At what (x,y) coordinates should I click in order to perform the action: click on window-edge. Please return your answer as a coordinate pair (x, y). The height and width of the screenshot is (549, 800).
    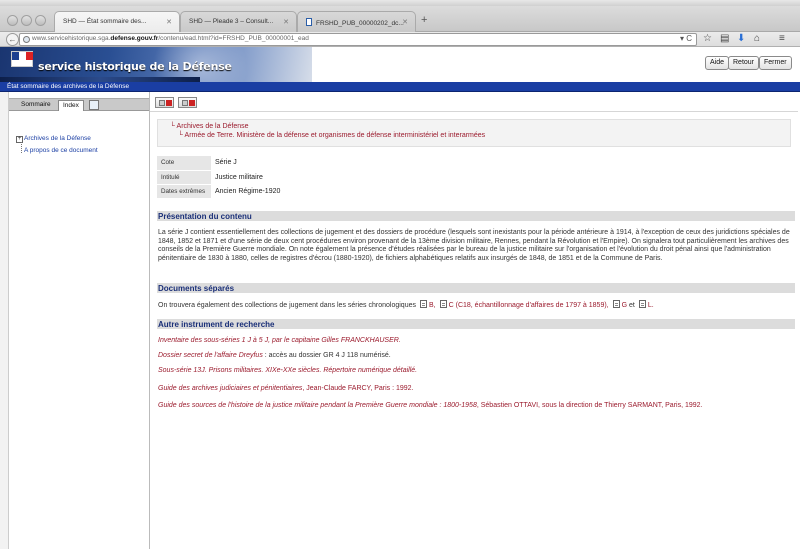
    Looking at the image, I should click on (4, 320).